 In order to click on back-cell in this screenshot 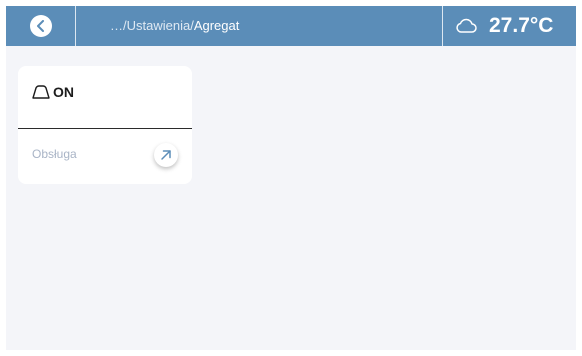, I will do `click(41, 26)`.